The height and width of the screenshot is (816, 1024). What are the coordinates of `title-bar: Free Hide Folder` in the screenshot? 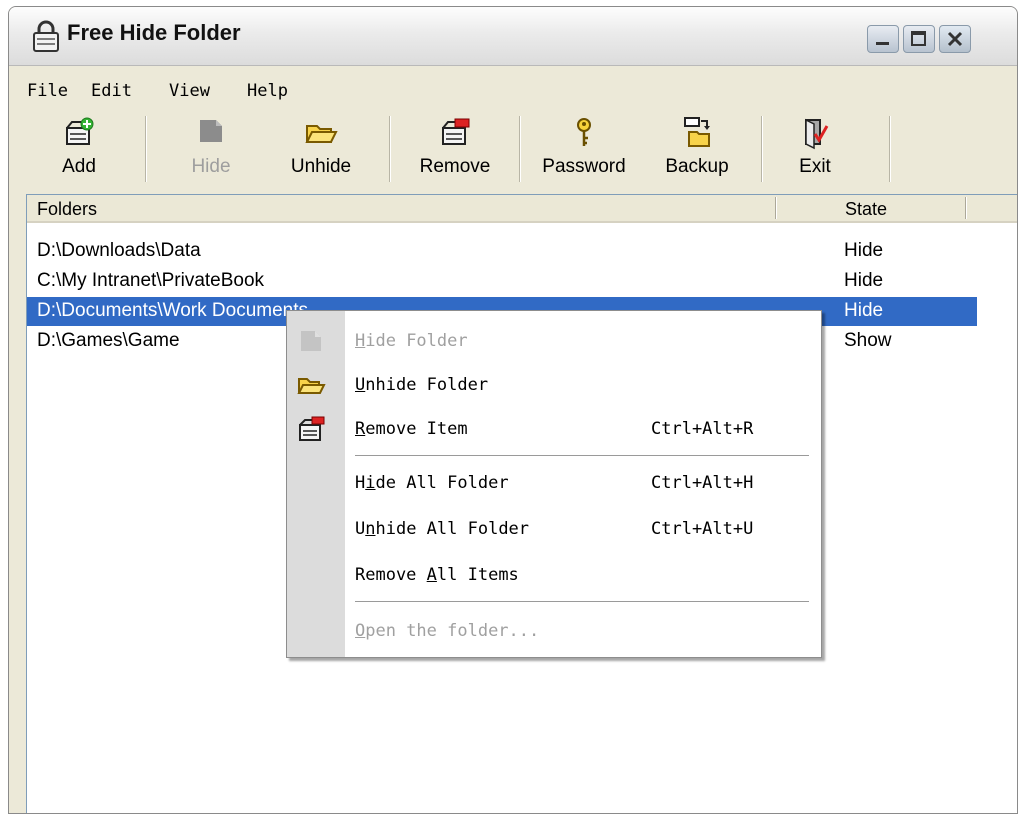 It's located at (513, 36).